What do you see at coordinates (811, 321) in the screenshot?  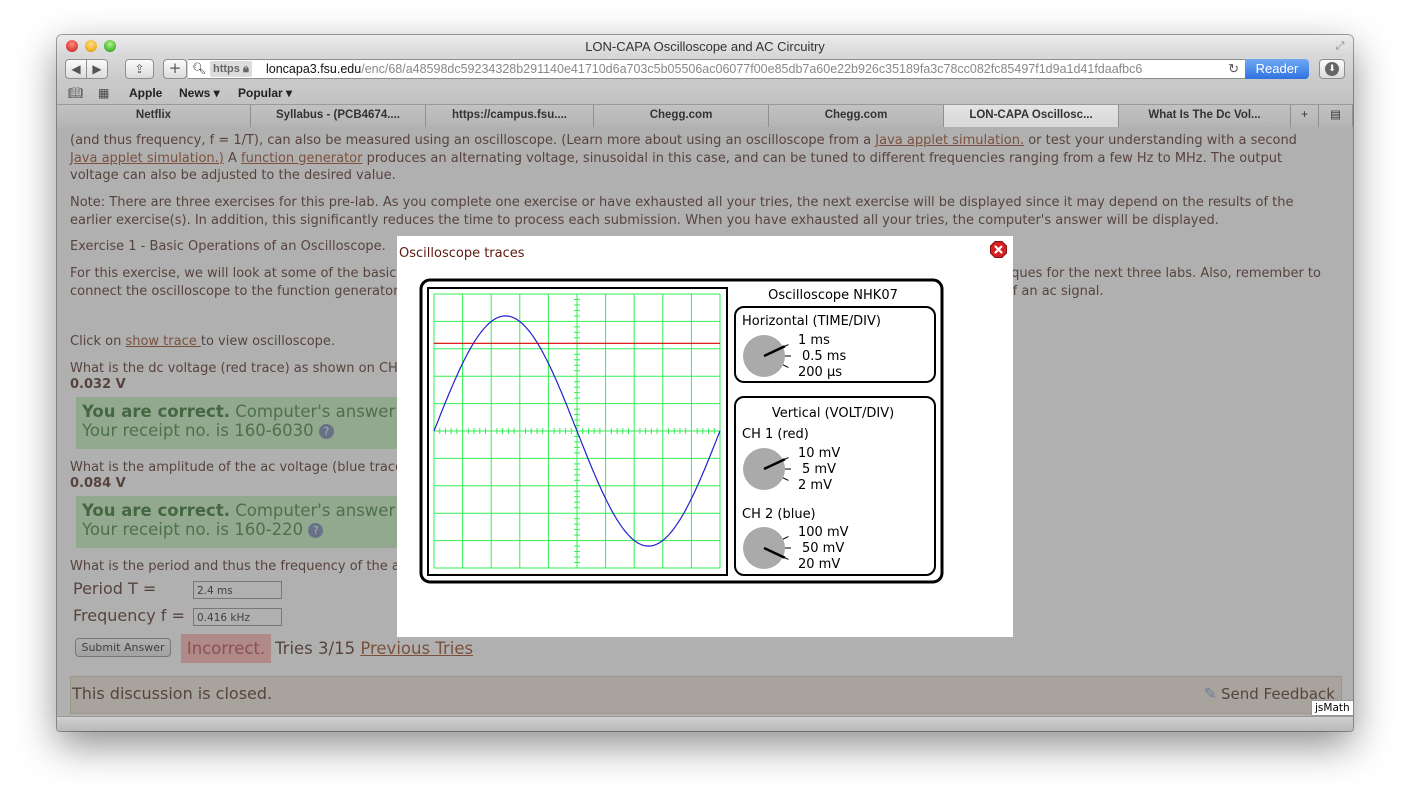 I see `horizontal-title: Horizontal (TIME/DIV)` at bounding box center [811, 321].